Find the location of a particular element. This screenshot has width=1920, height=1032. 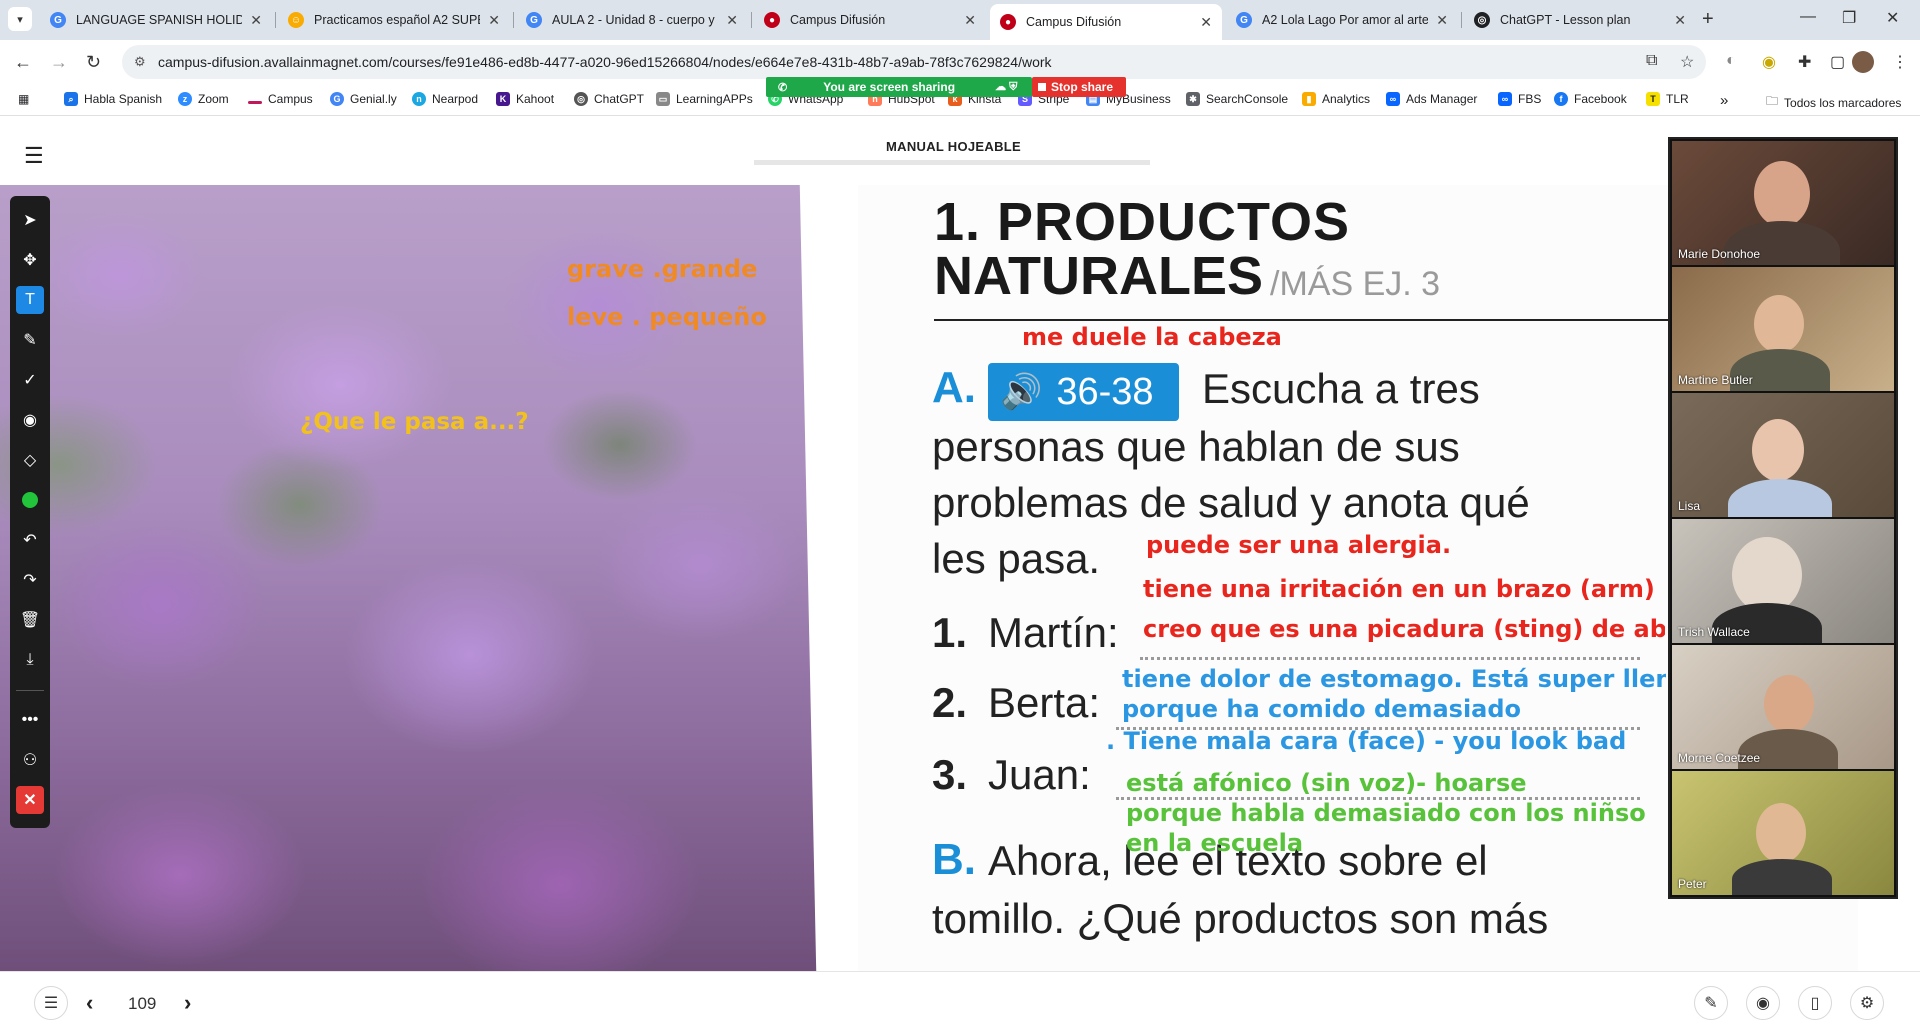

restore-icon: ❐ is located at coordinates (1849, 18).